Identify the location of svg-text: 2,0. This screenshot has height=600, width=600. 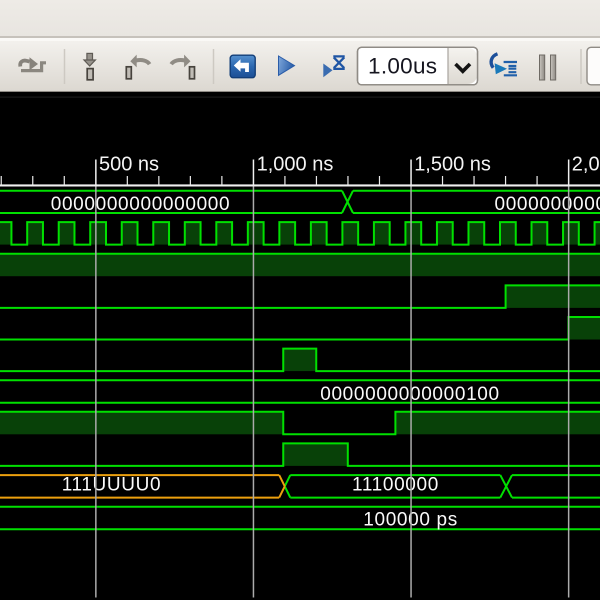
(586, 165).